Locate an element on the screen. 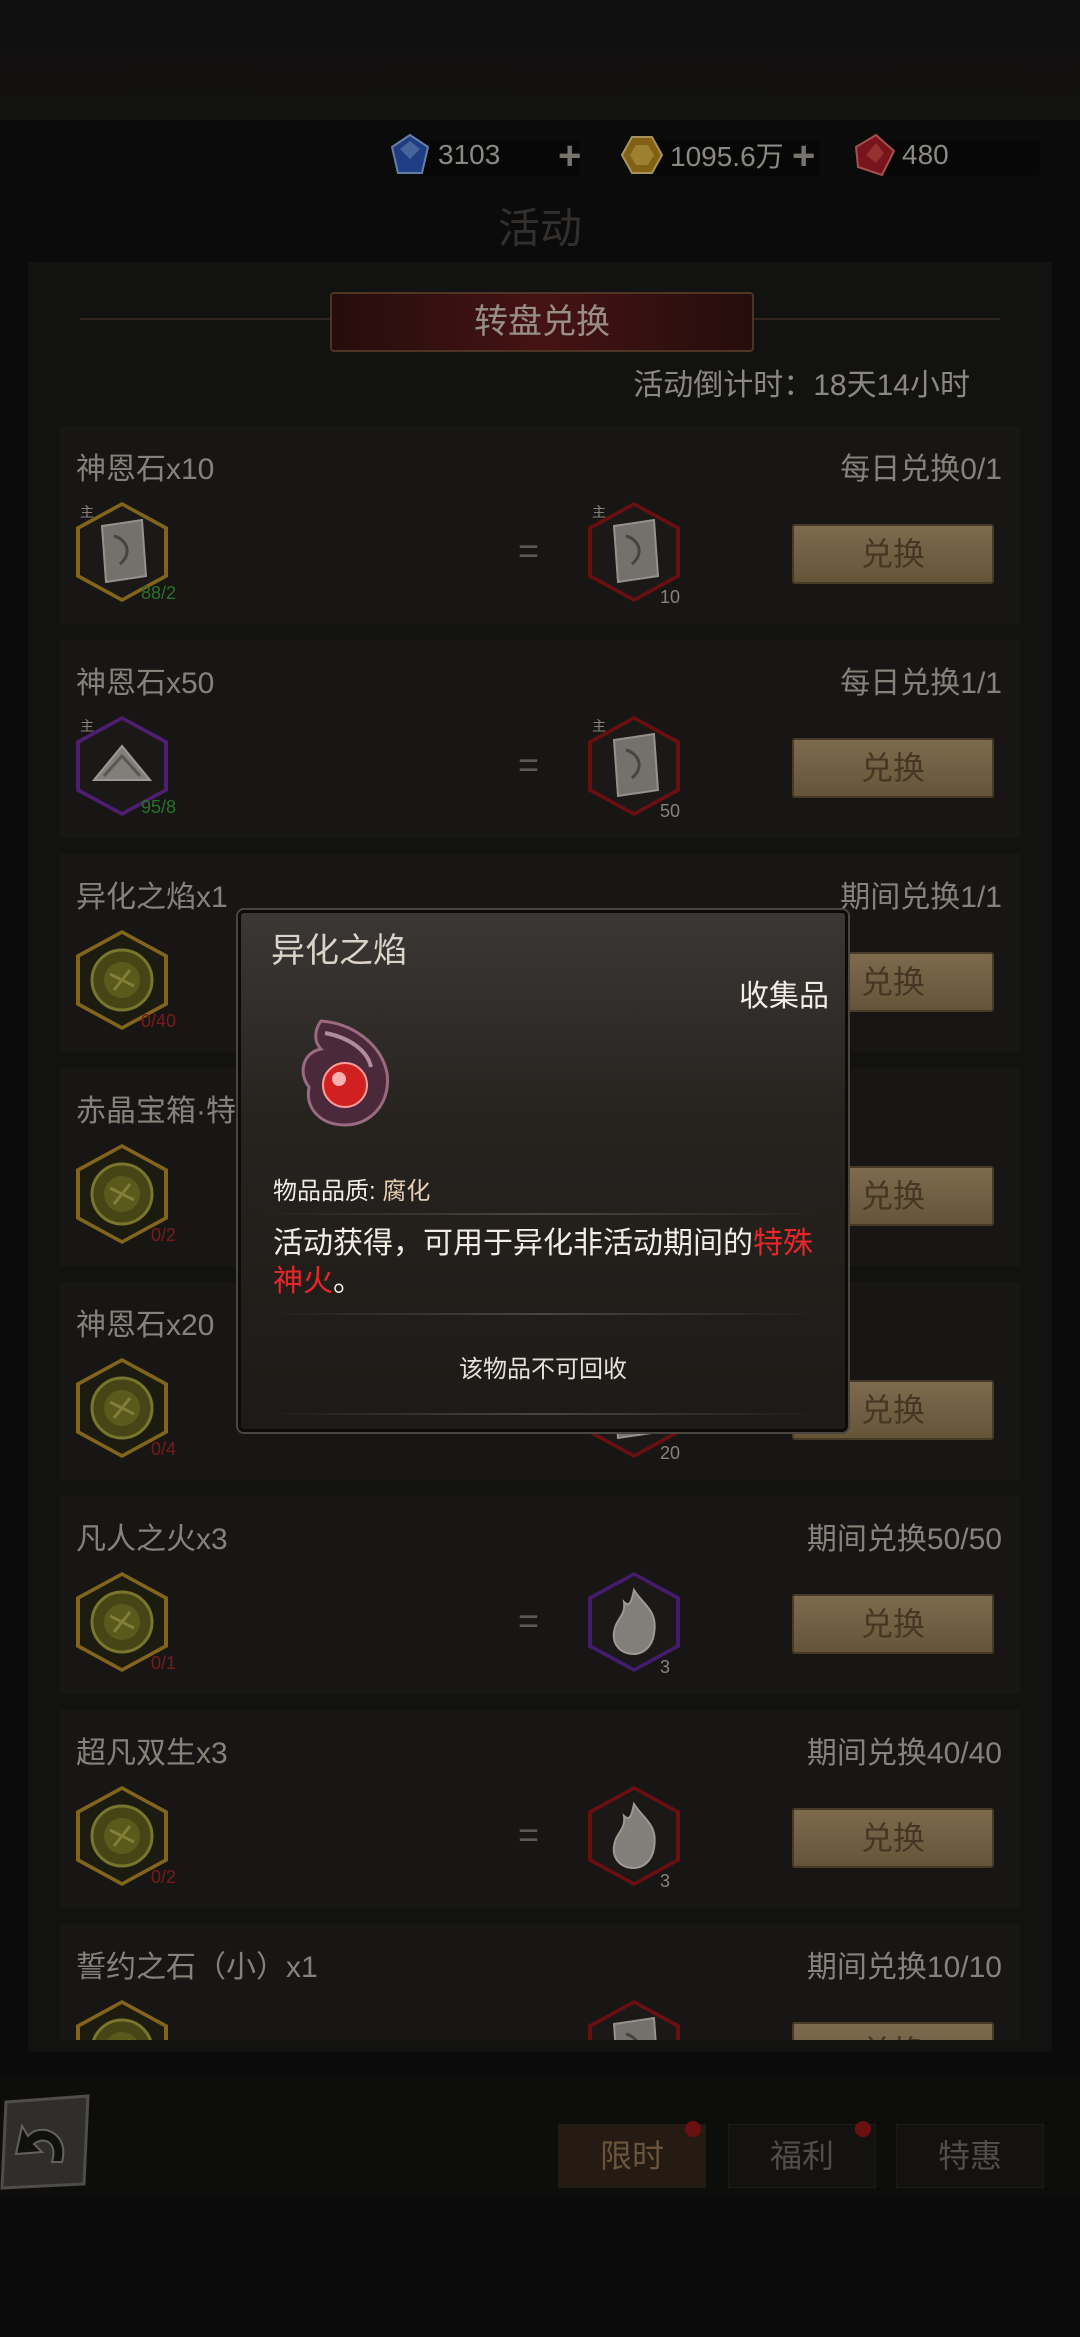 Image resolution: width=1080 pixels, height=2337 pixels. quality-value: 腐化 is located at coordinates (406, 1191).